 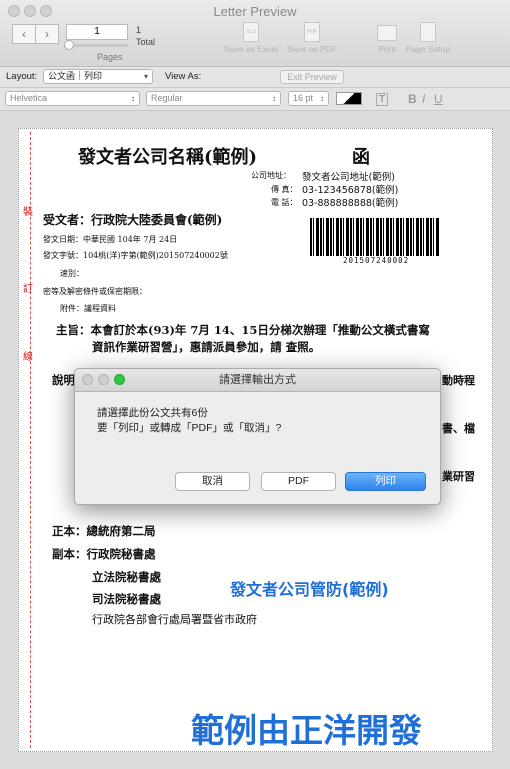 What do you see at coordinates (255, 108) in the screenshot?
I see `layout-bar: Layout: 公文函｜列印 ▾ View As: Exit Preview` at bounding box center [255, 108].